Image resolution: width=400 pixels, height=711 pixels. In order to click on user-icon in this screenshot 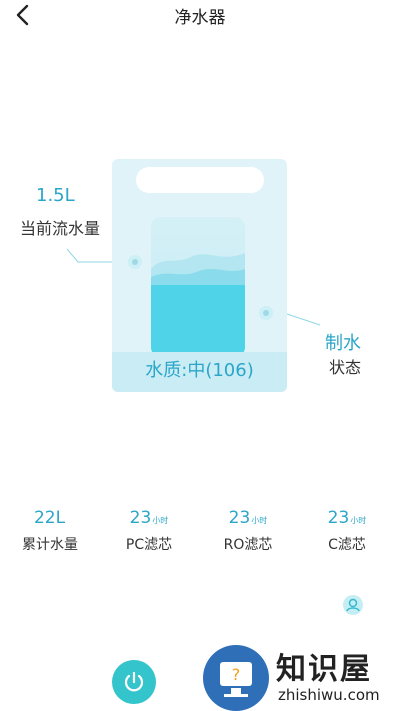, I will do `click(353, 605)`.